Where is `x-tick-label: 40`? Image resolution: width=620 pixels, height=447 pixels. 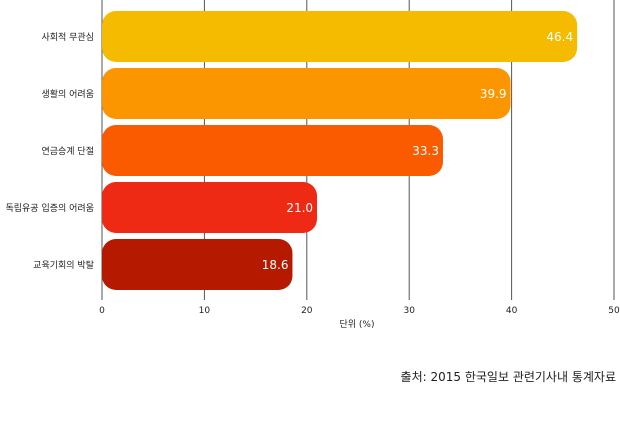
x-tick-label: 40 is located at coordinates (512, 311).